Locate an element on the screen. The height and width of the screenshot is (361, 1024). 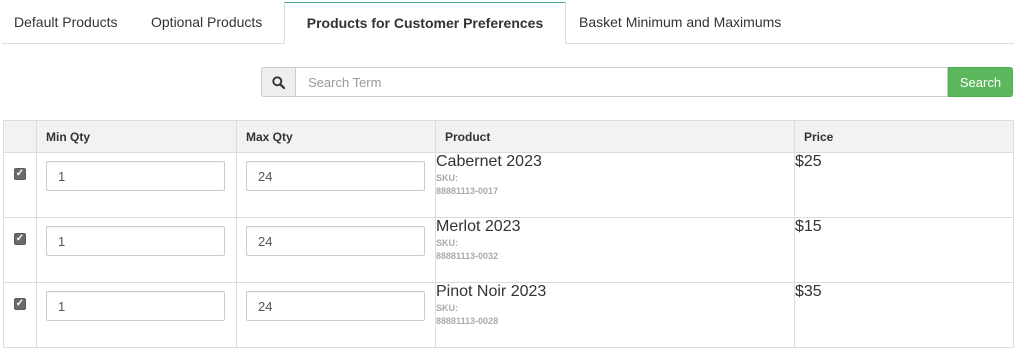
tab-optional-products: Optional Products is located at coordinates (206, 23).